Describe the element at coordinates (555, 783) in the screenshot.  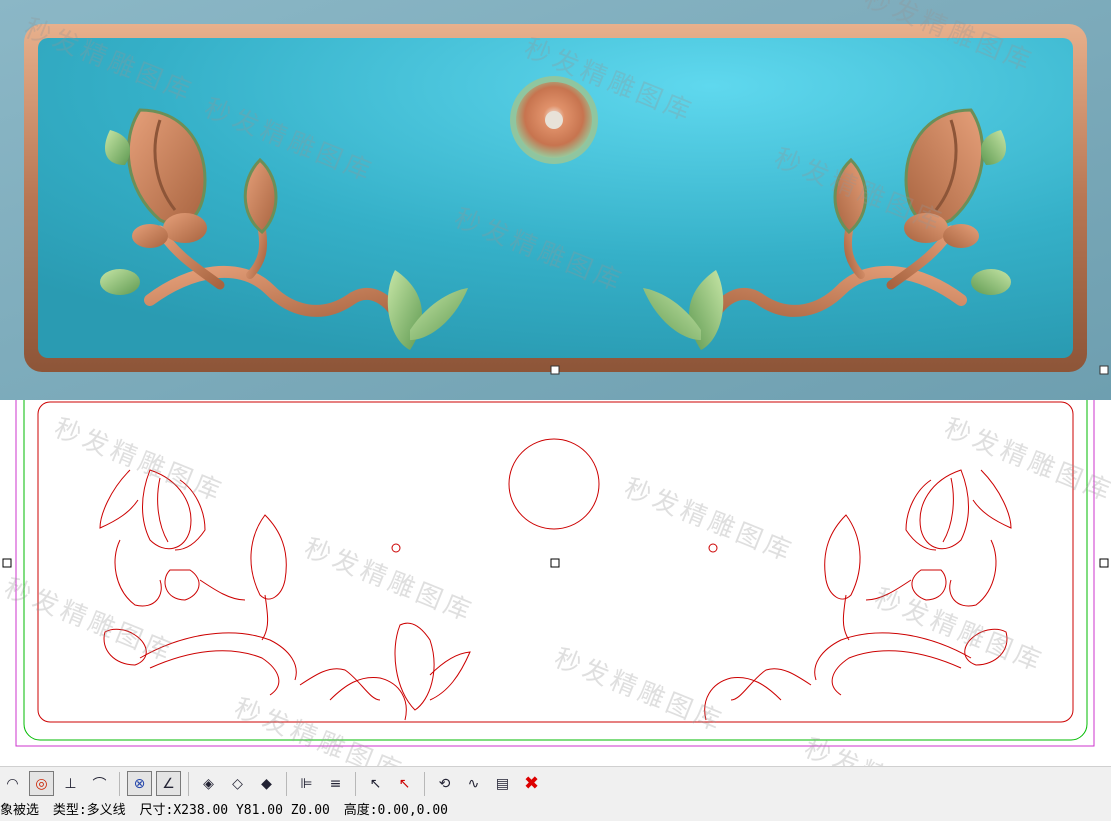
I see `snap-toolbar: ◠ ◎ ⊥ ⌒ ⊗ ∠ ◈ ◇ ◆ ⊫ ≡ ↖ ↖ ⟲ ∿ ▤ ✖` at that location.